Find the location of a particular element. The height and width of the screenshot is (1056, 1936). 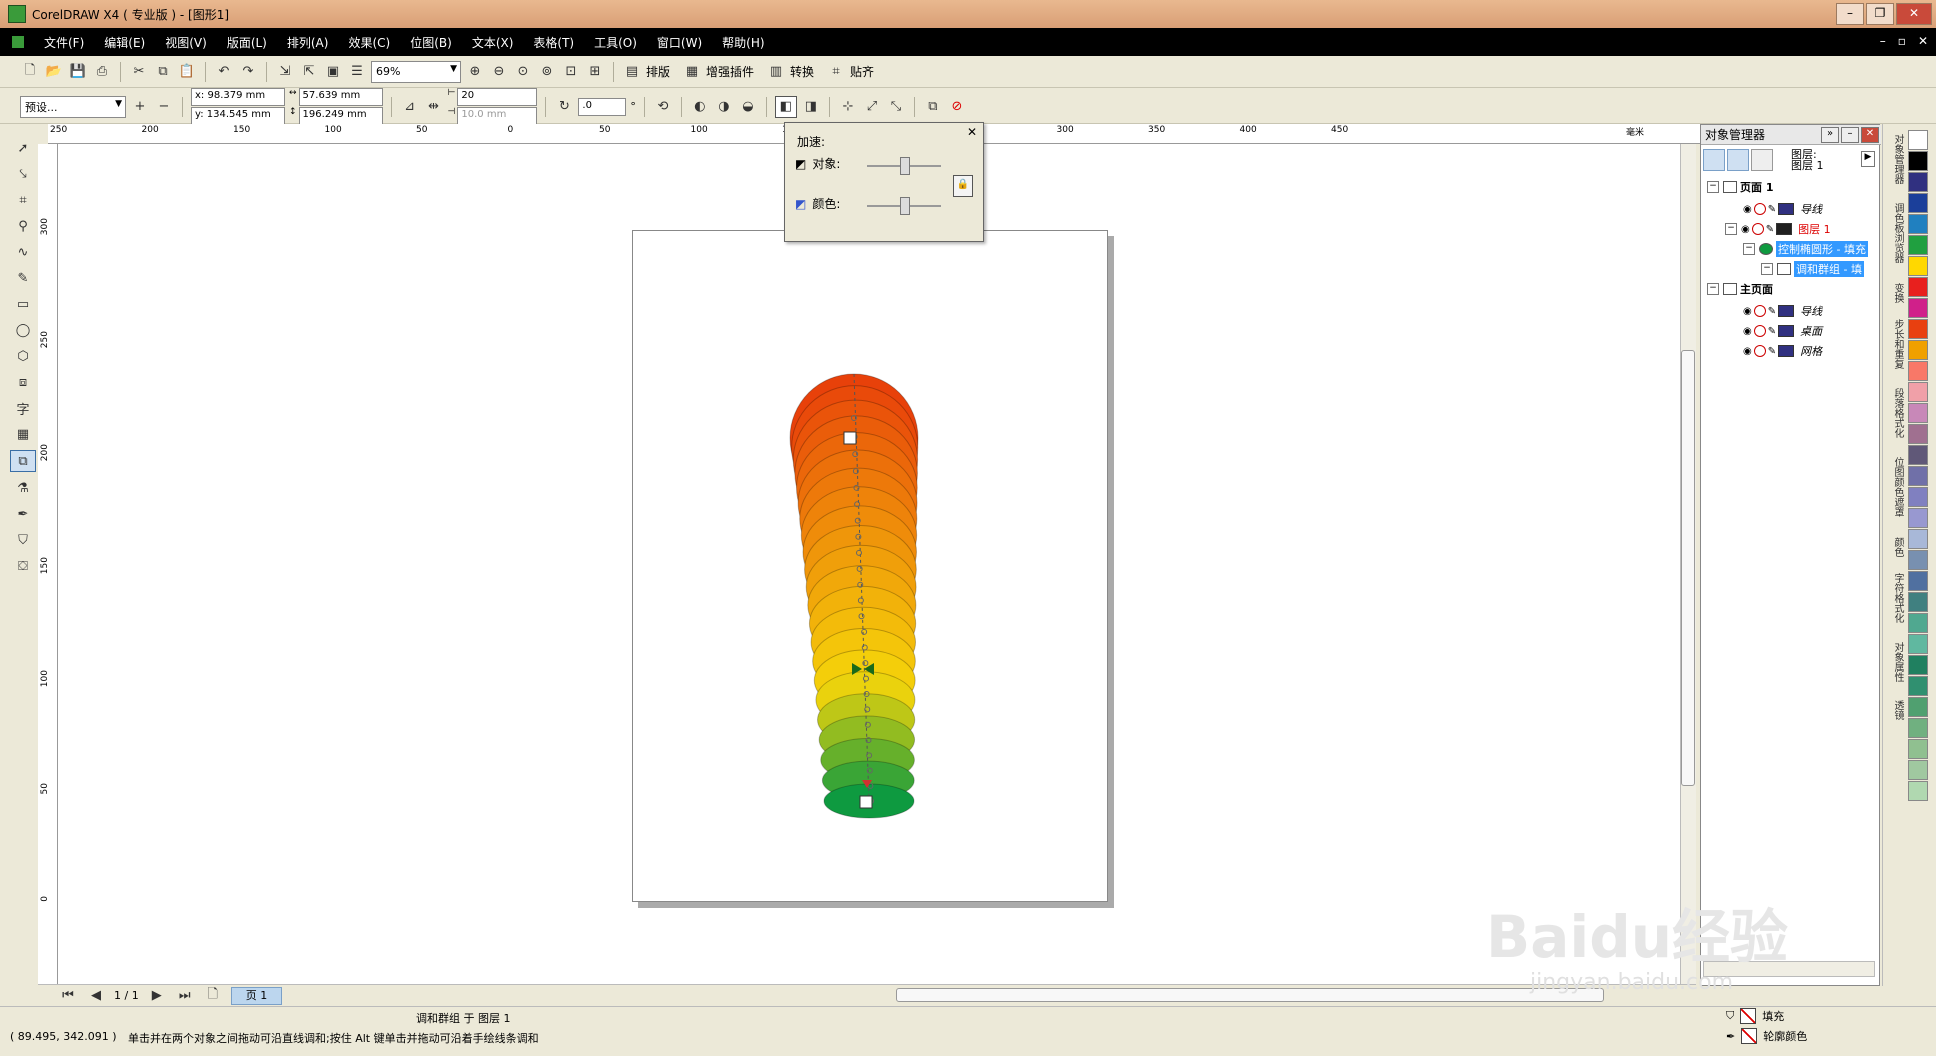

tree-row-label: 页面 1 is located at coordinates (1757, 187).